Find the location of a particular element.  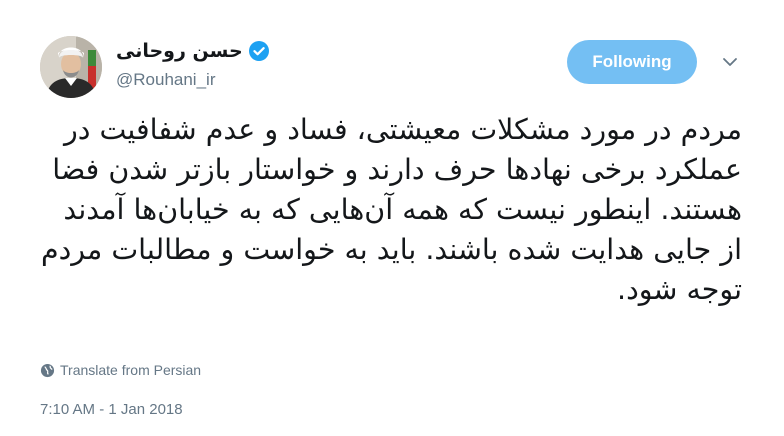

avatar is located at coordinates (71, 67).